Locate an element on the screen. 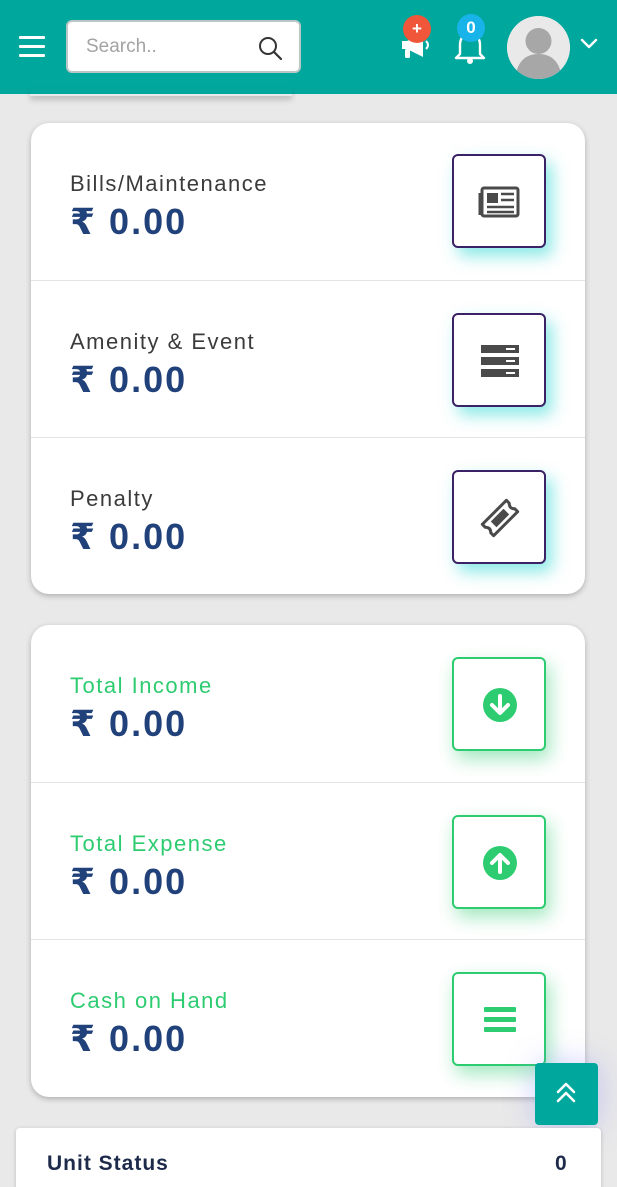 This screenshot has width=617, height=1187. row-label: Penalty is located at coordinates (112, 498).